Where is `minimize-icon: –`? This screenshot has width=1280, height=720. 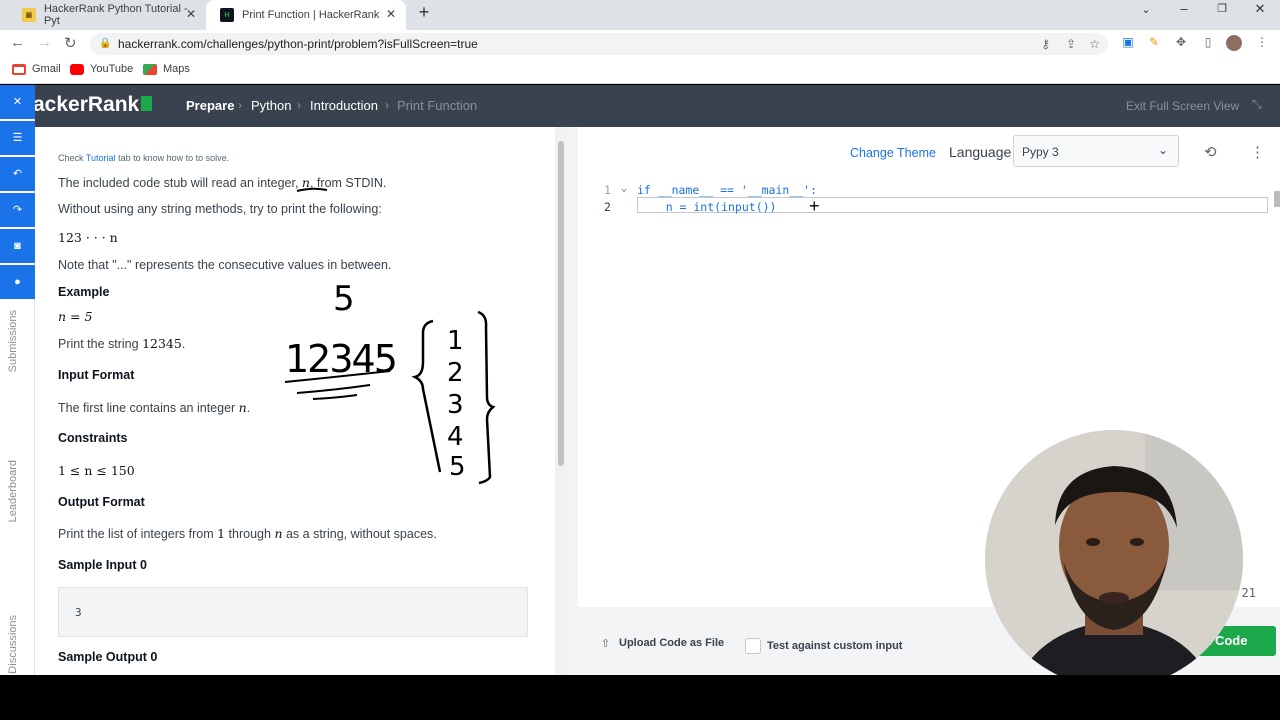
minimize-icon: – is located at coordinates (1184, 11).